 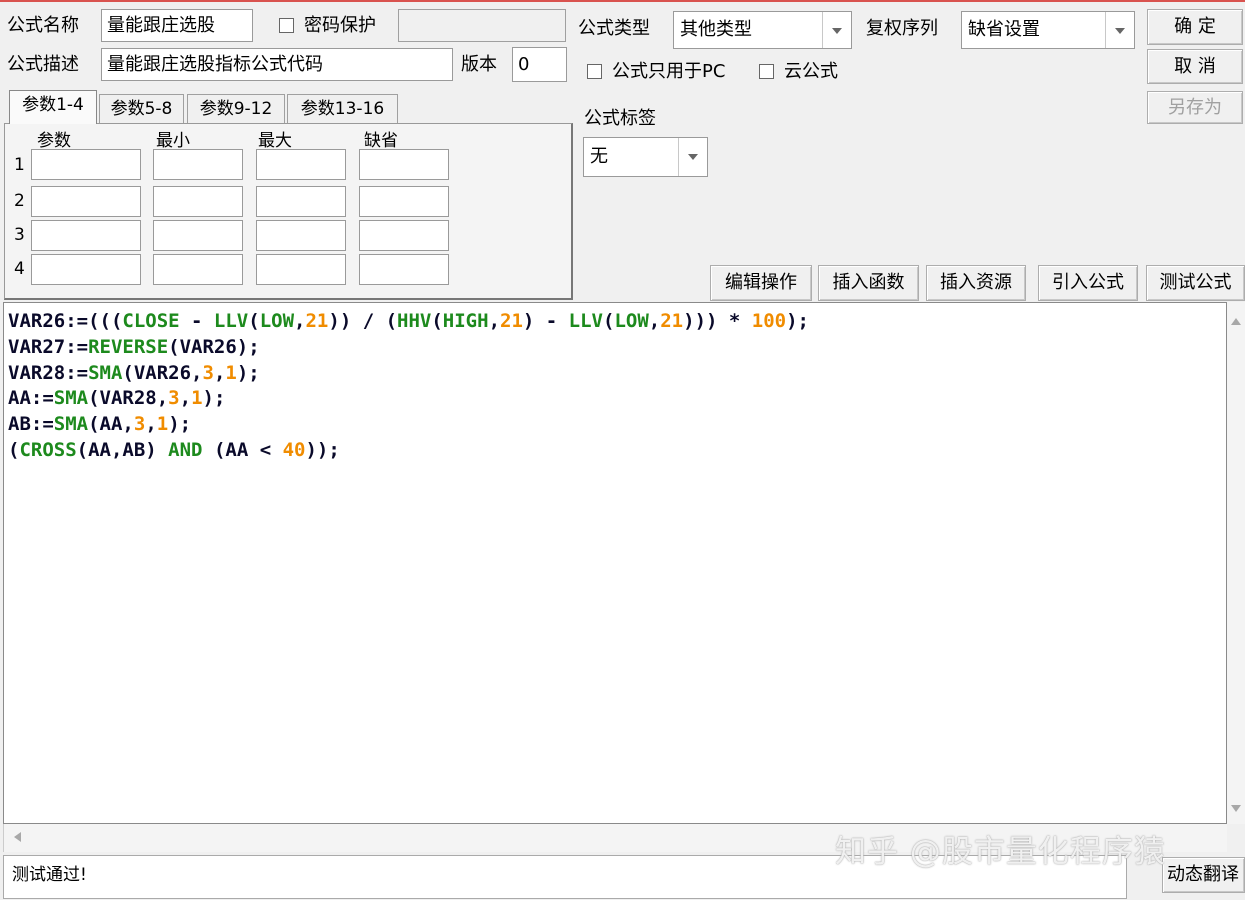 What do you see at coordinates (762, 30) in the screenshot?
I see `formula-type-select: 其他类型` at bounding box center [762, 30].